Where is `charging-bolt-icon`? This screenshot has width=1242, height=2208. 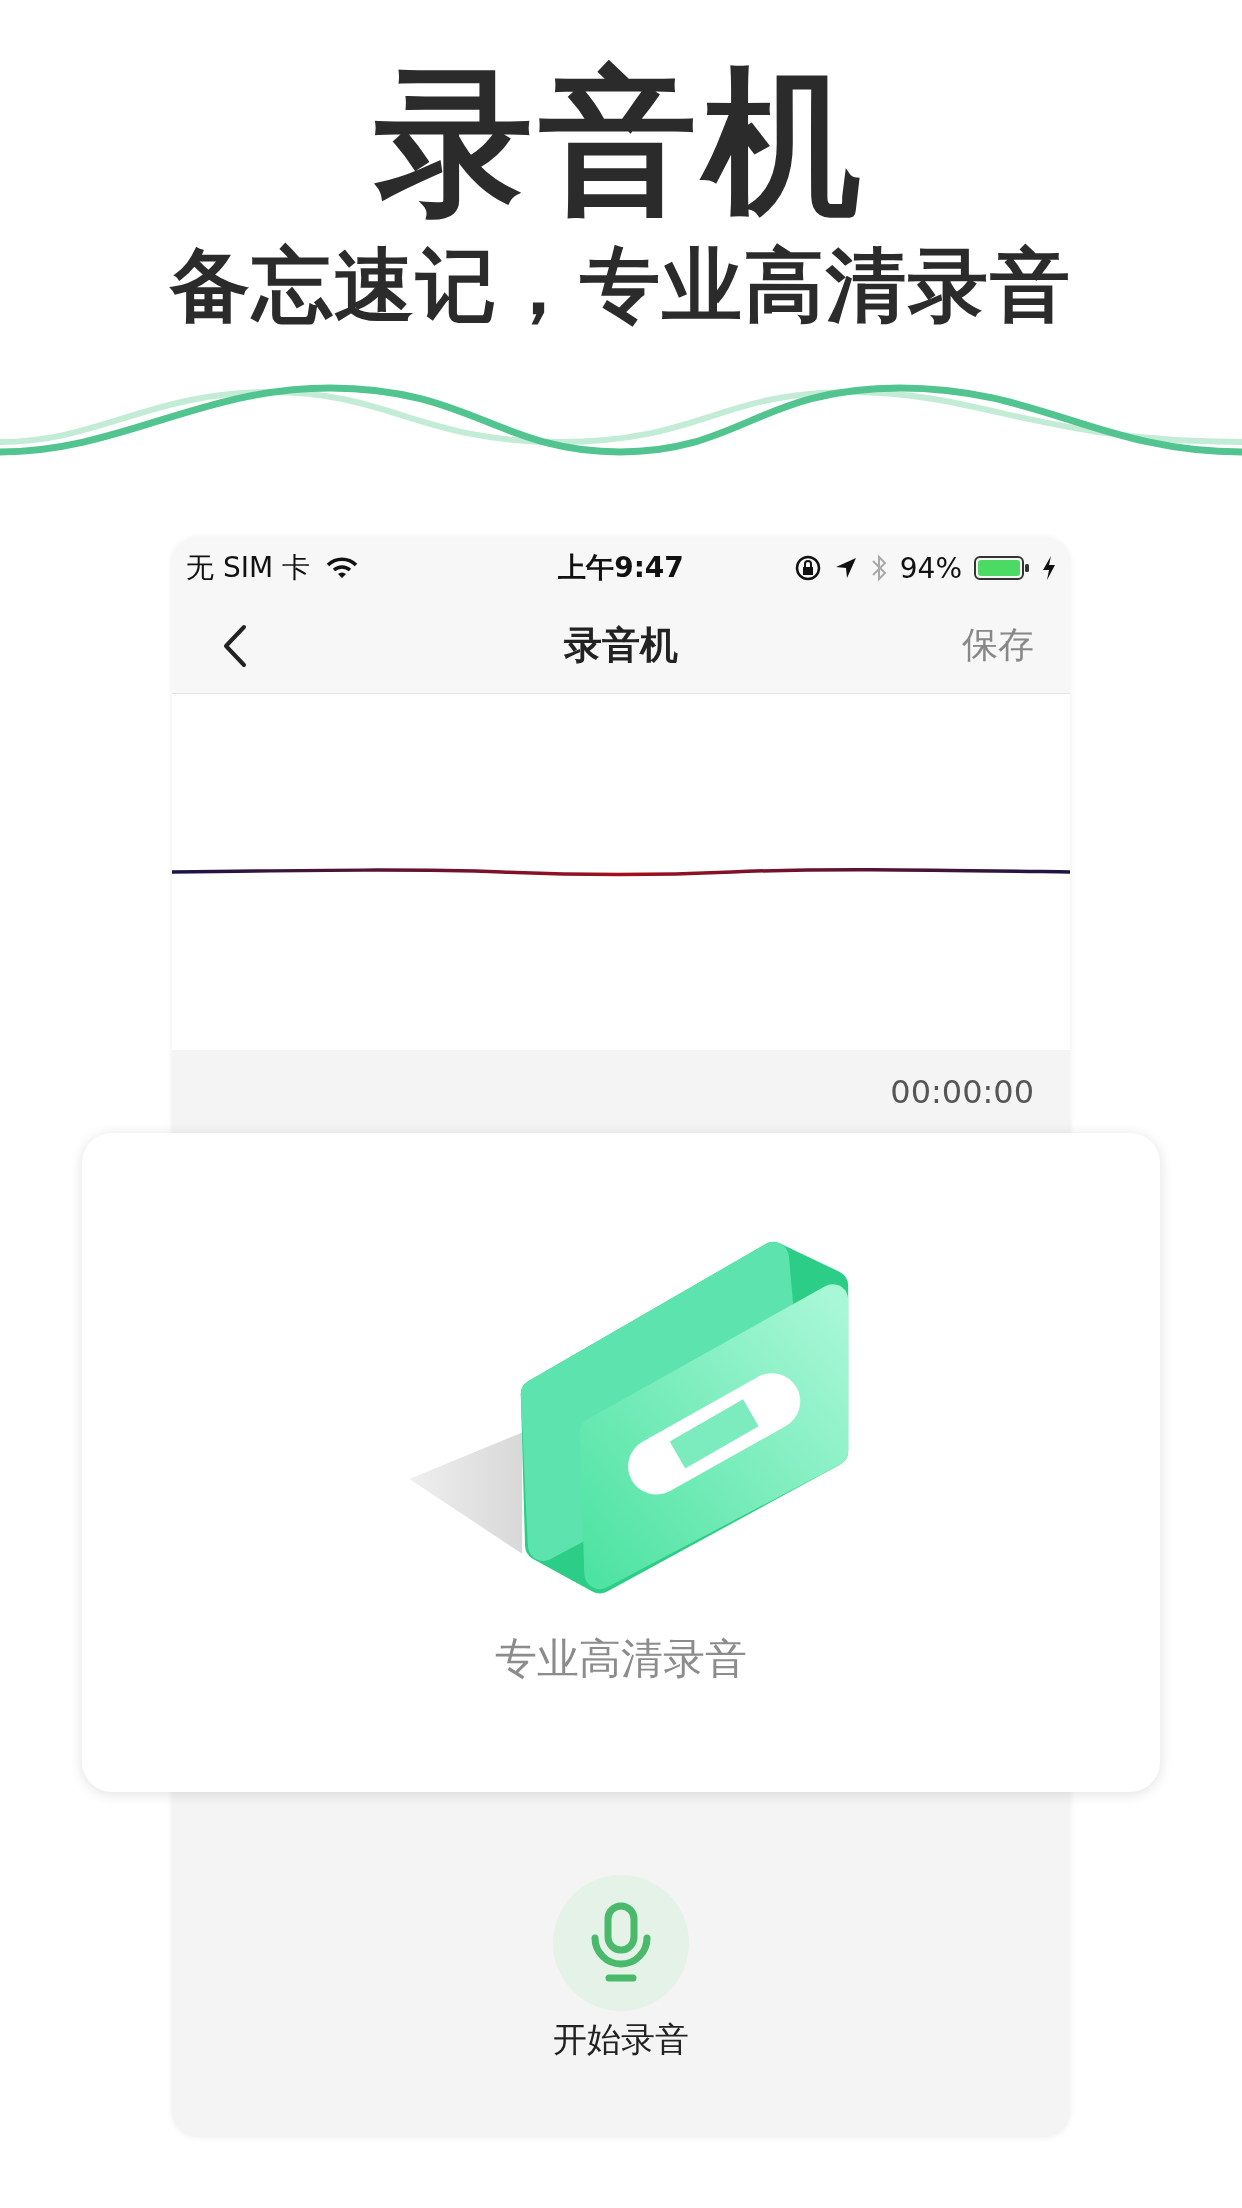
charging-bolt-icon is located at coordinates (1049, 568).